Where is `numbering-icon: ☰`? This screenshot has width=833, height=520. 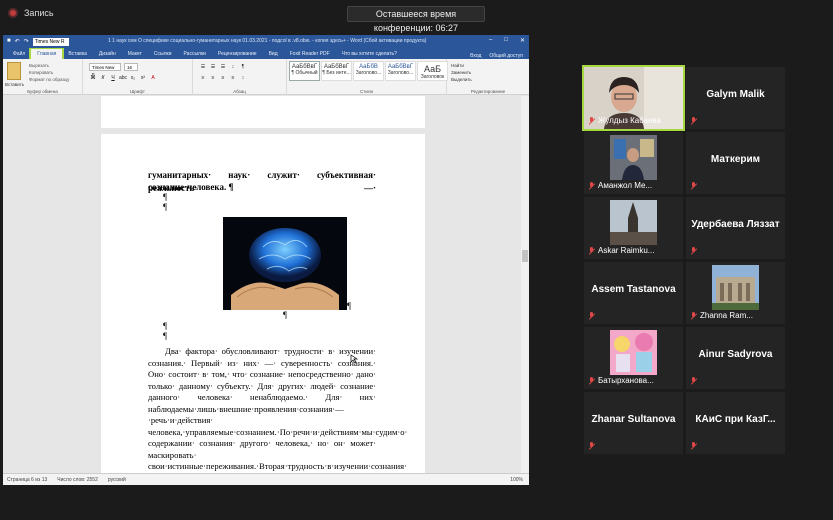 numbering-icon: ☰ is located at coordinates (213, 67).